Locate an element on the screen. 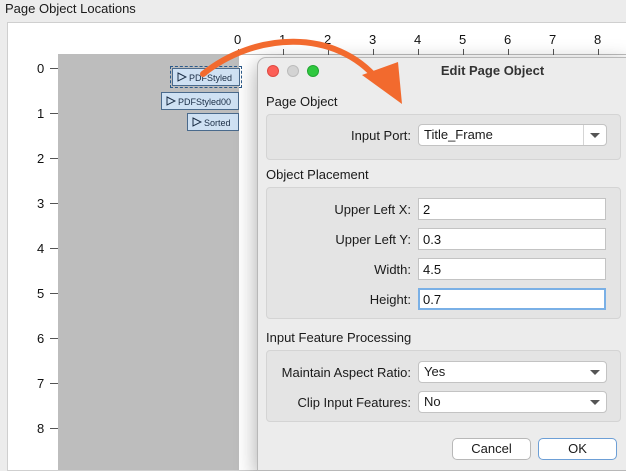 The width and height of the screenshot is (626, 471). ruler-y-label: 2 is located at coordinates (41, 158).